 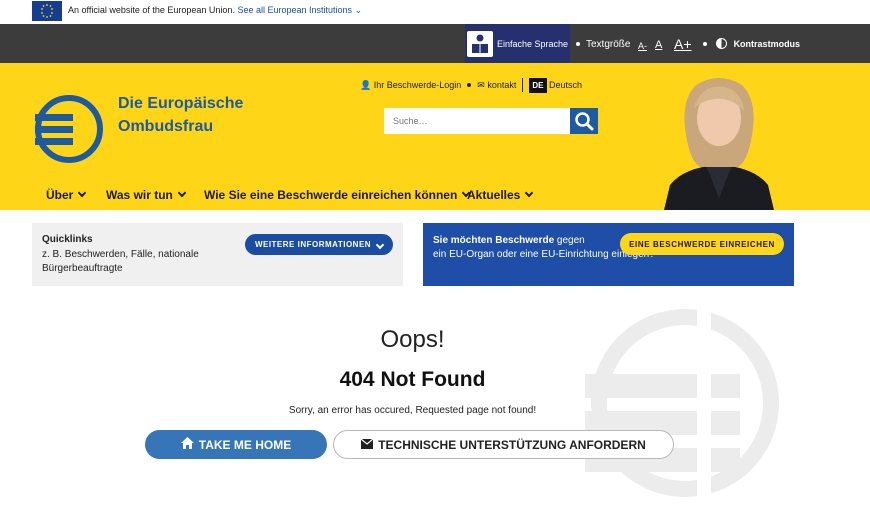 I want to click on search-button, so click(x=584, y=121).